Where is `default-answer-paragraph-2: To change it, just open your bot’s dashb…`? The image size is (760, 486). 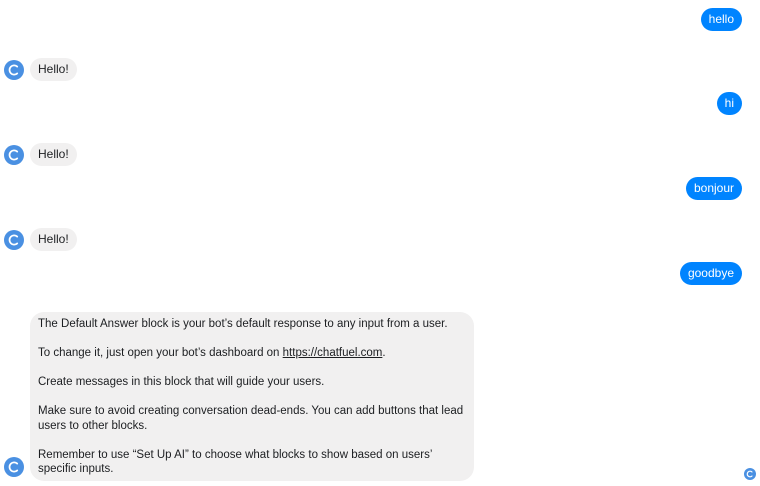
default-answer-paragraph-2: To change it, just open your bot’s dashb… is located at coordinates (252, 353).